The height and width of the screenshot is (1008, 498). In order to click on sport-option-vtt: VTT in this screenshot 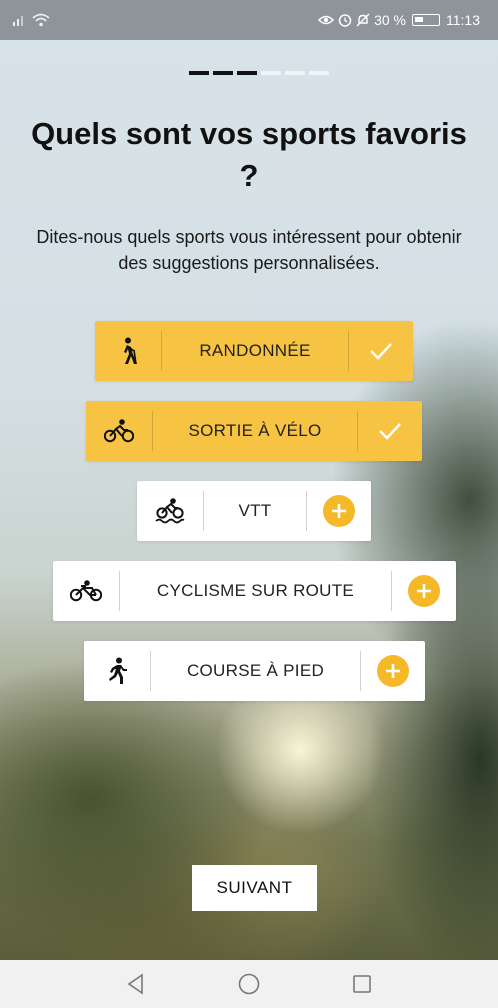, I will do `click(254, 511)`.